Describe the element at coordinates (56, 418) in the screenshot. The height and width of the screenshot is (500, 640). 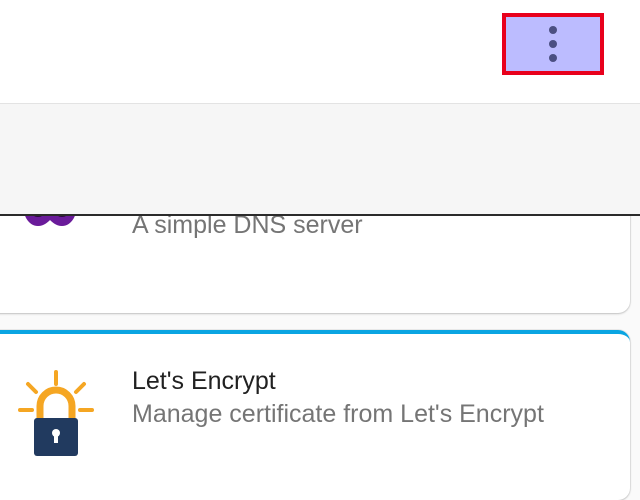
I see `lets-encrypt-lock-icon` at that location.